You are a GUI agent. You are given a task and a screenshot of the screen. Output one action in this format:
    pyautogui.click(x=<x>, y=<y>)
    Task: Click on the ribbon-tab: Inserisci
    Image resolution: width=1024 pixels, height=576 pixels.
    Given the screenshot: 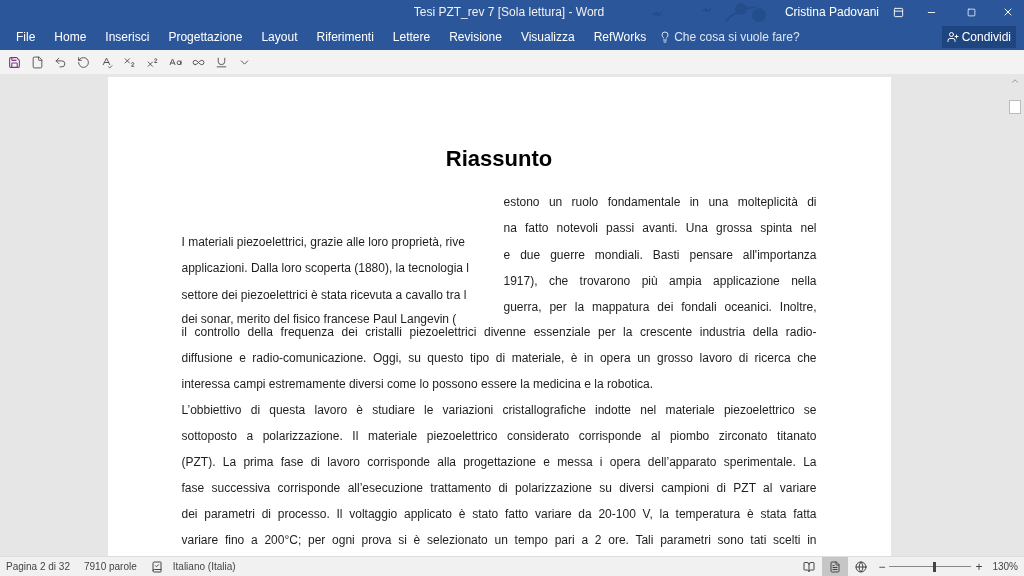 What is the action you would take?
    pyautogui.click(x=127, y=37)
    